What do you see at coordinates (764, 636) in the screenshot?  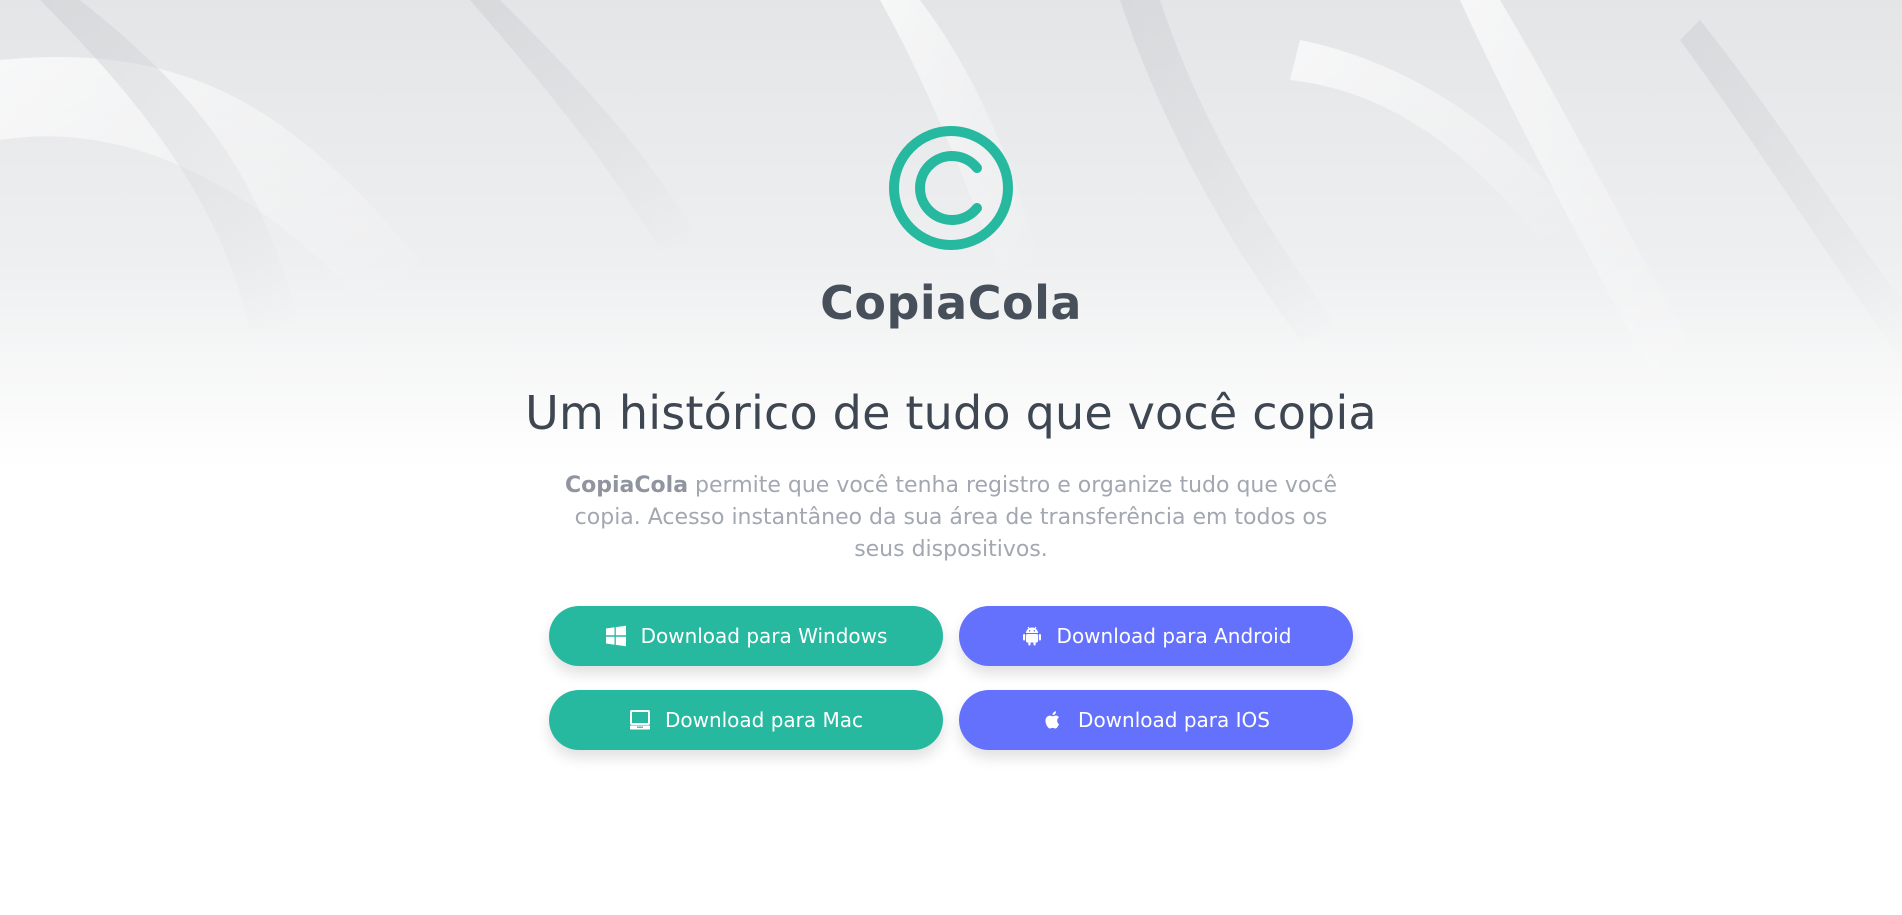 I see `download-windows-label: Download para Windows` at bounding box center [764, 636].